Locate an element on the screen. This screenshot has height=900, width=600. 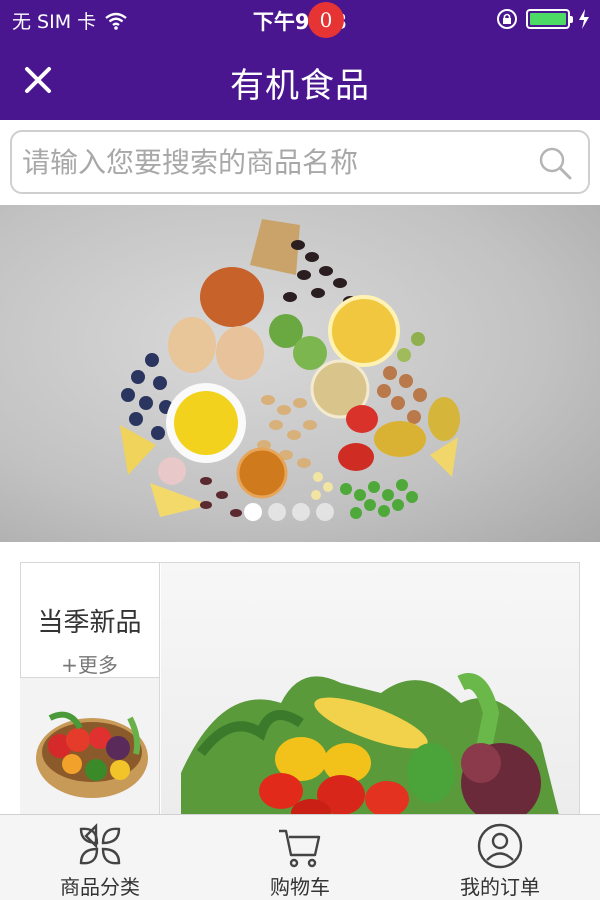
search-box is located at coordinates (300, 162).